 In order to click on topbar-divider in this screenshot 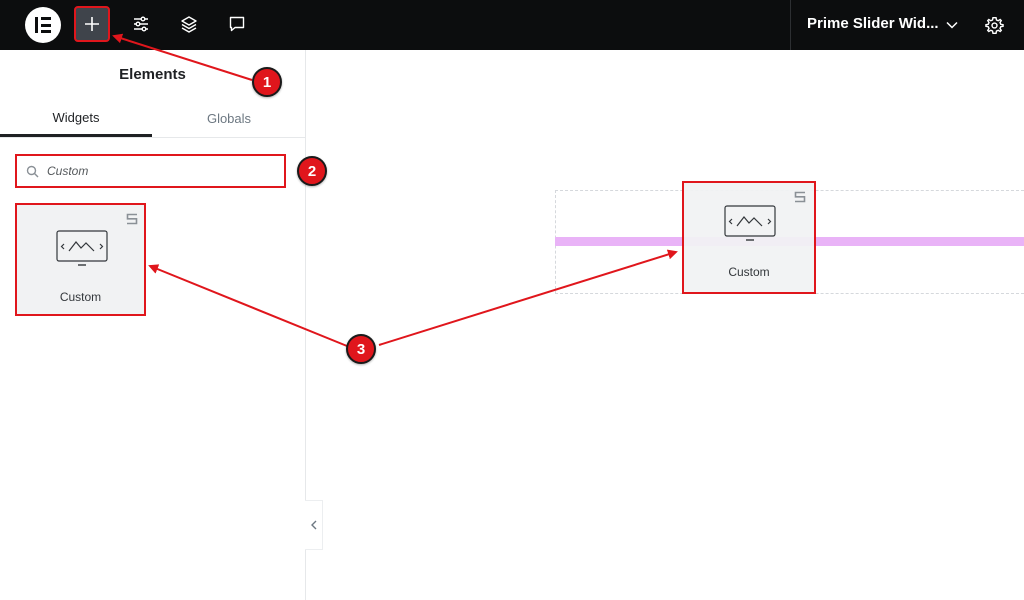, I will do `click(790, 25)`.